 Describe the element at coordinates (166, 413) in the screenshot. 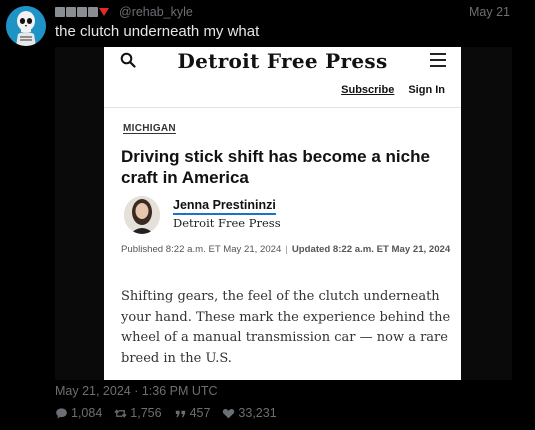

I see `tweet-stats: 1,084 1,756 457 33,231` at that location.